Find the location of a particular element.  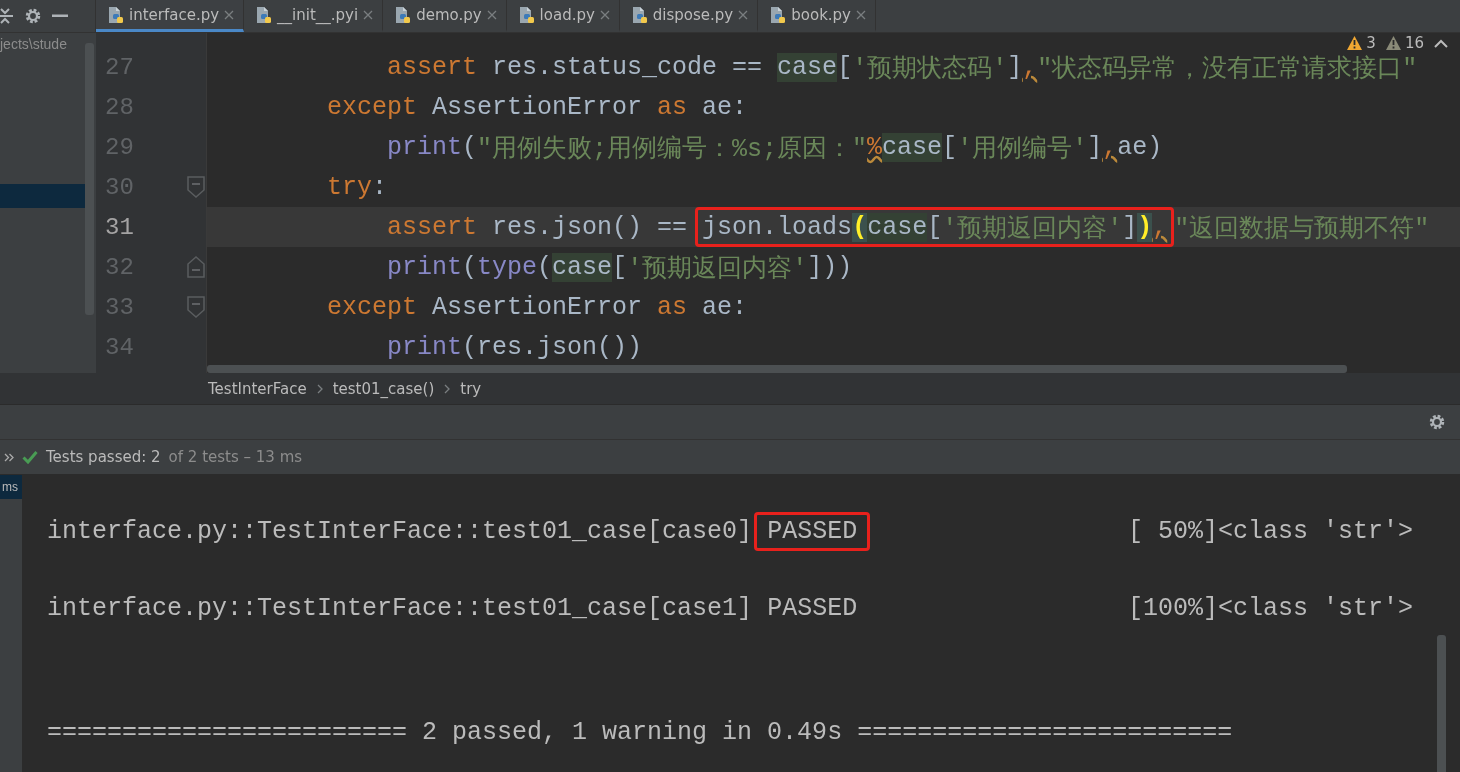

console-summary: ======================== 2 passed, 1 warning in 0.49s ========================= is located at coordinates (640, 732).